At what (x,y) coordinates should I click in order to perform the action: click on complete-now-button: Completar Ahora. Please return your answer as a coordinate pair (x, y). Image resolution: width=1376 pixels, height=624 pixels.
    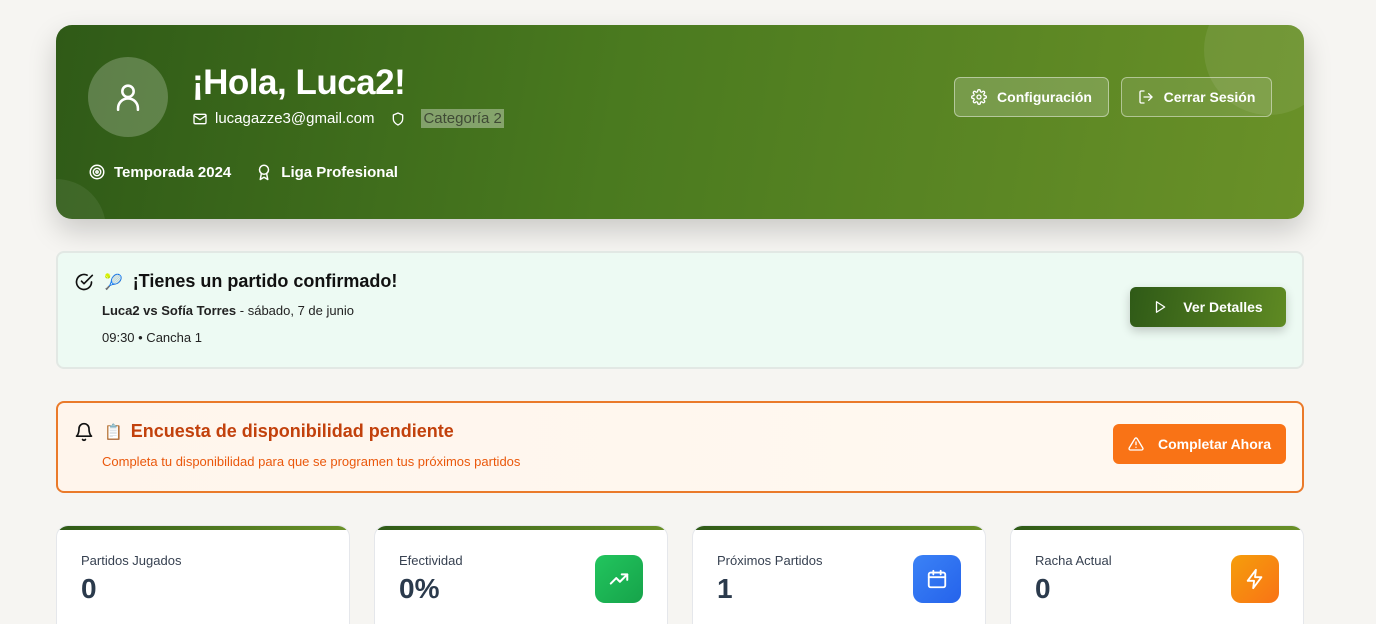
    Looking at the image, I should click on (1199, 444).